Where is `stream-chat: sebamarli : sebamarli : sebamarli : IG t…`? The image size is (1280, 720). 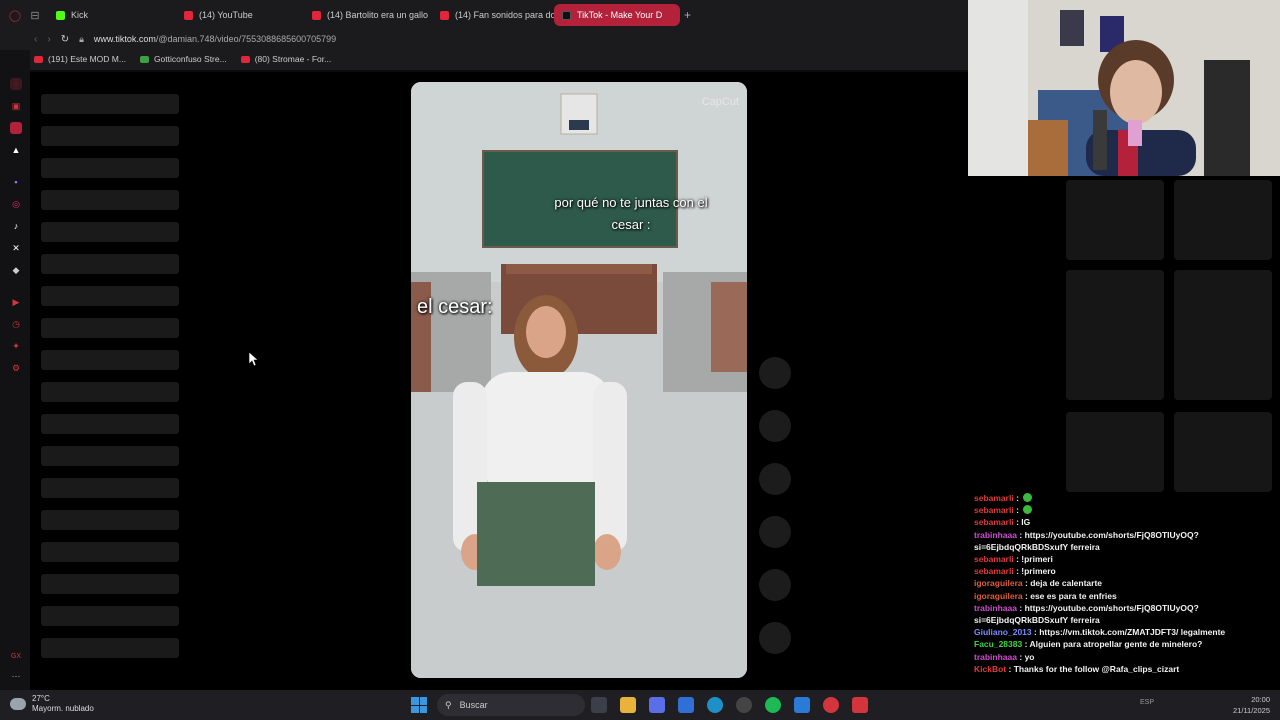 stream-chat: sebamarli : sebamarli : sebamarli : IG t… is located at coordinates (1124, 583).